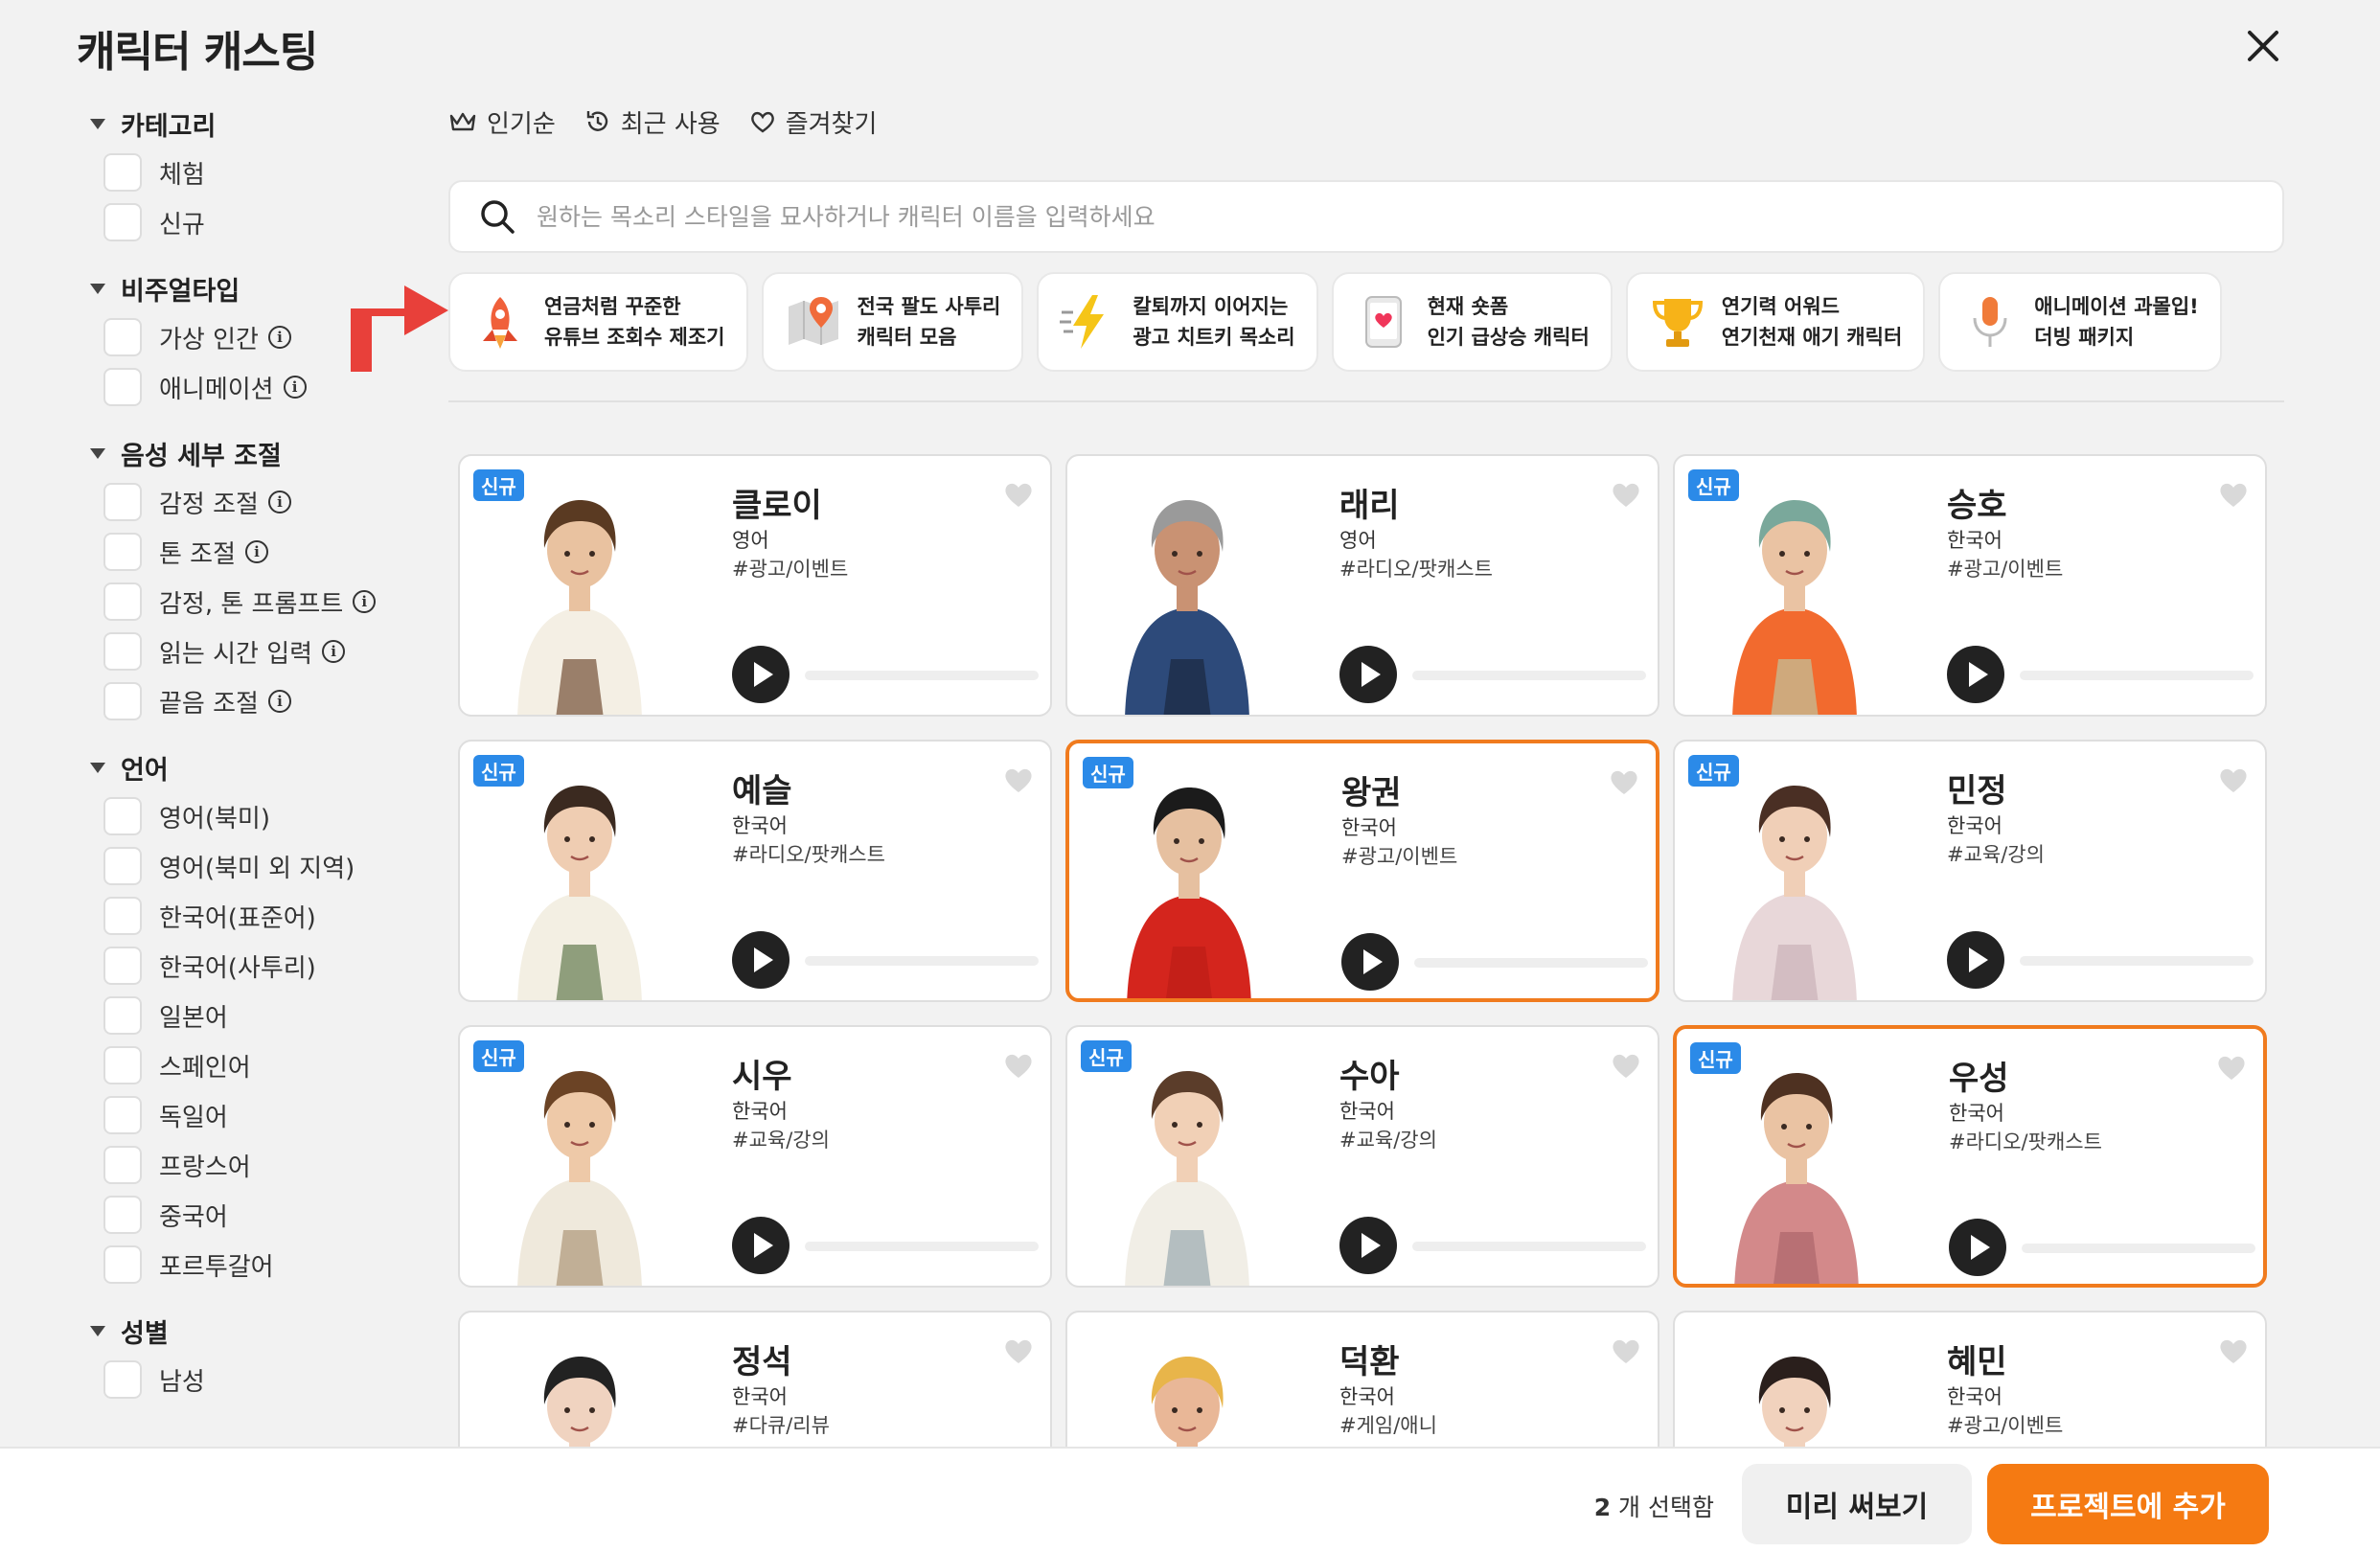 This screenshot has width=2380, height=1552. Describe the element at coordinates (257, 502) in the screenshot. I see `filter-option: 감정 조절 i` at that location.